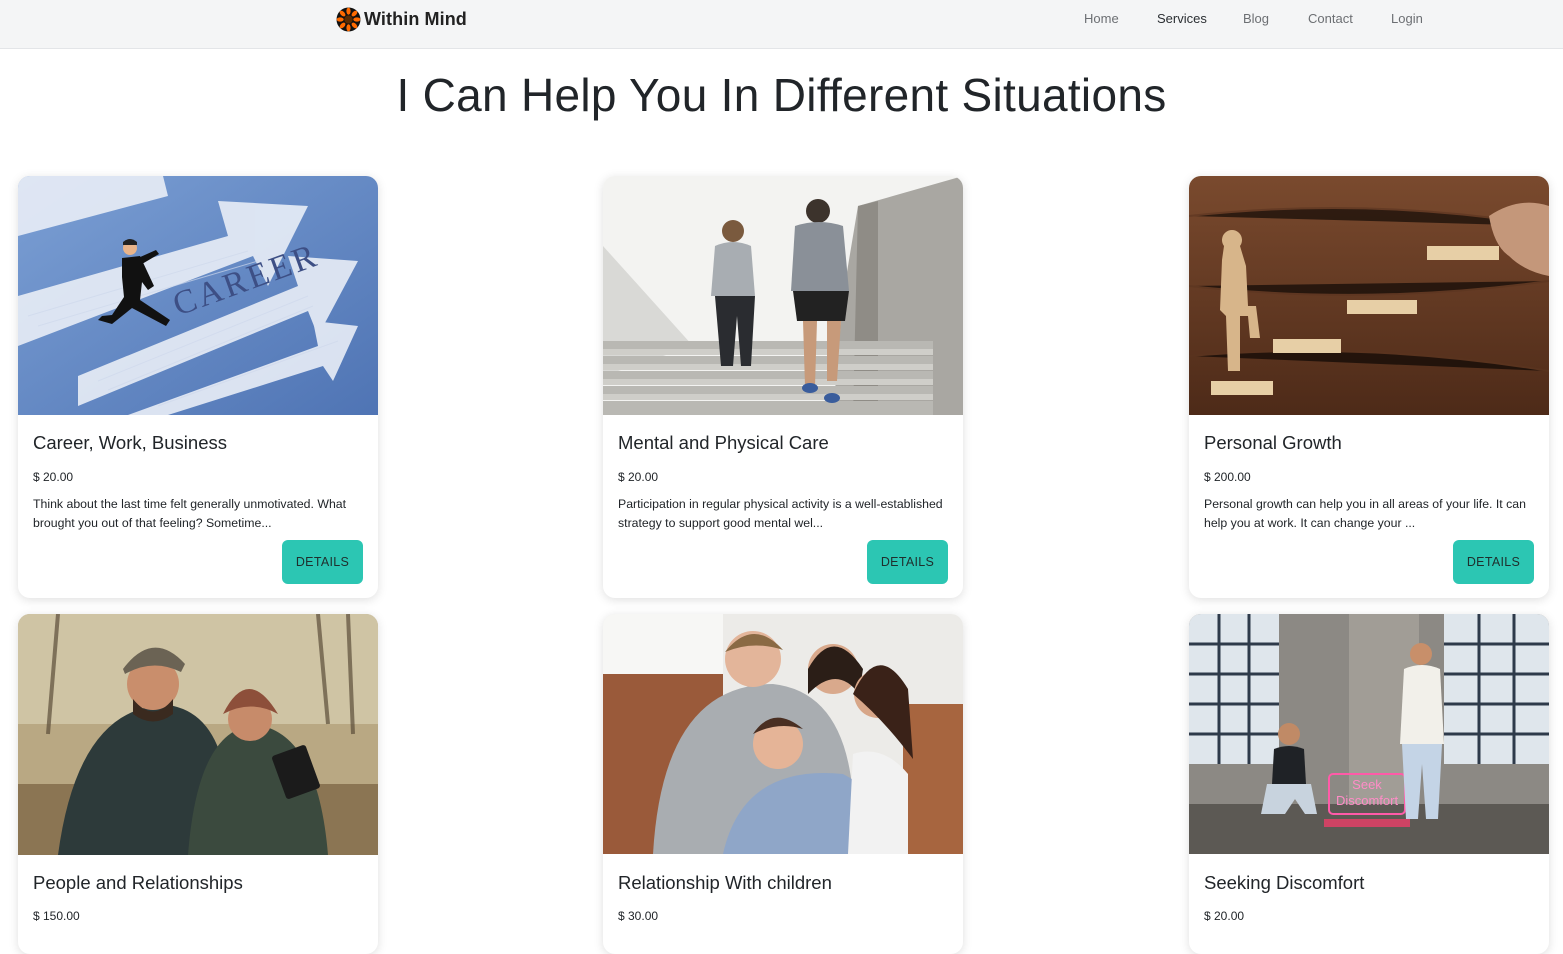 The width and height of the screenshot is (1563, 954). Describe the element at coordinates (1227, 477) in the screenshot. I see `card-price: $ 200.00` at that location.